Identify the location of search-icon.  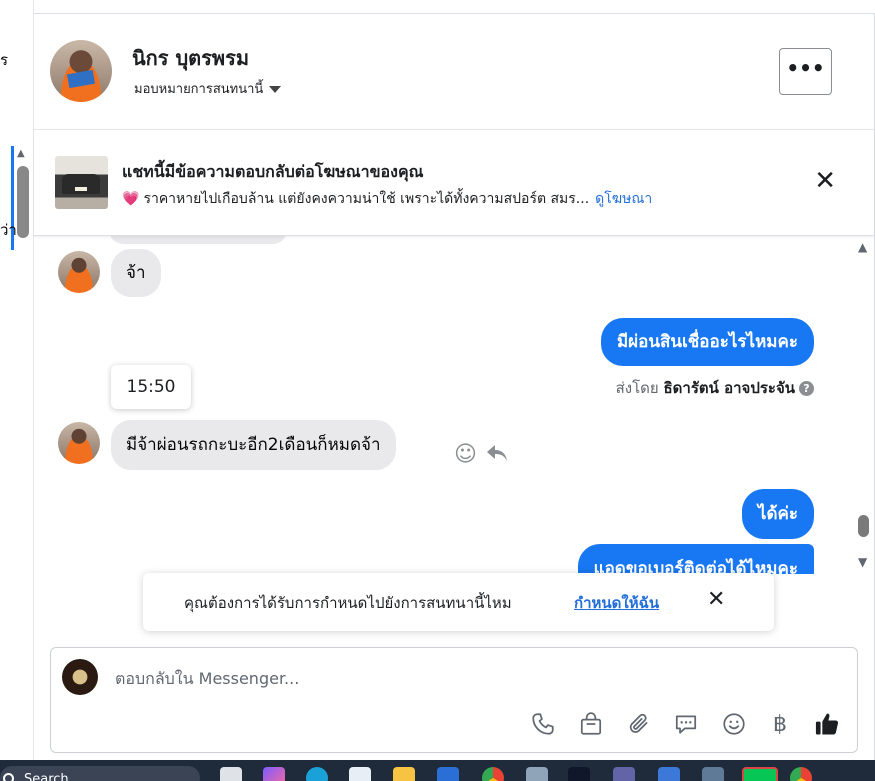
(8, 777).